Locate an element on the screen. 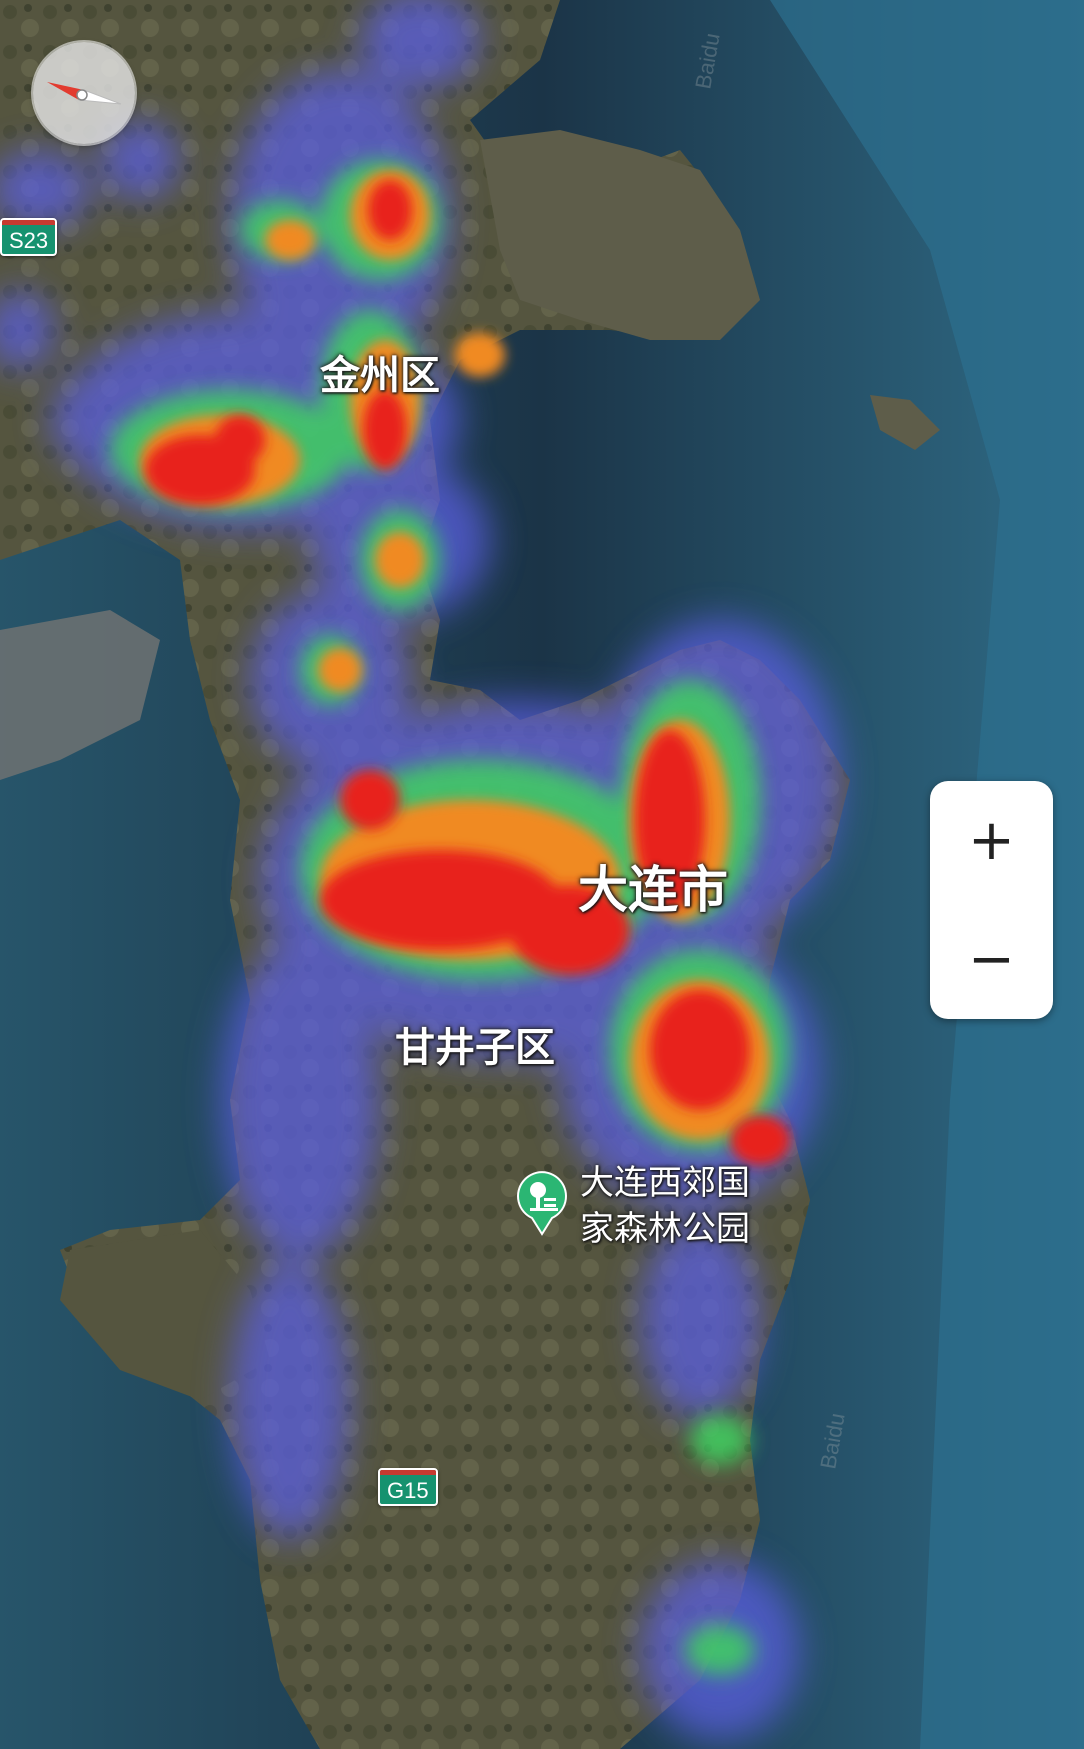 The height and width of the screenshot is (1749, 1084). label-jinzhou-district: 金州区 is located at coordinates (380, 372).